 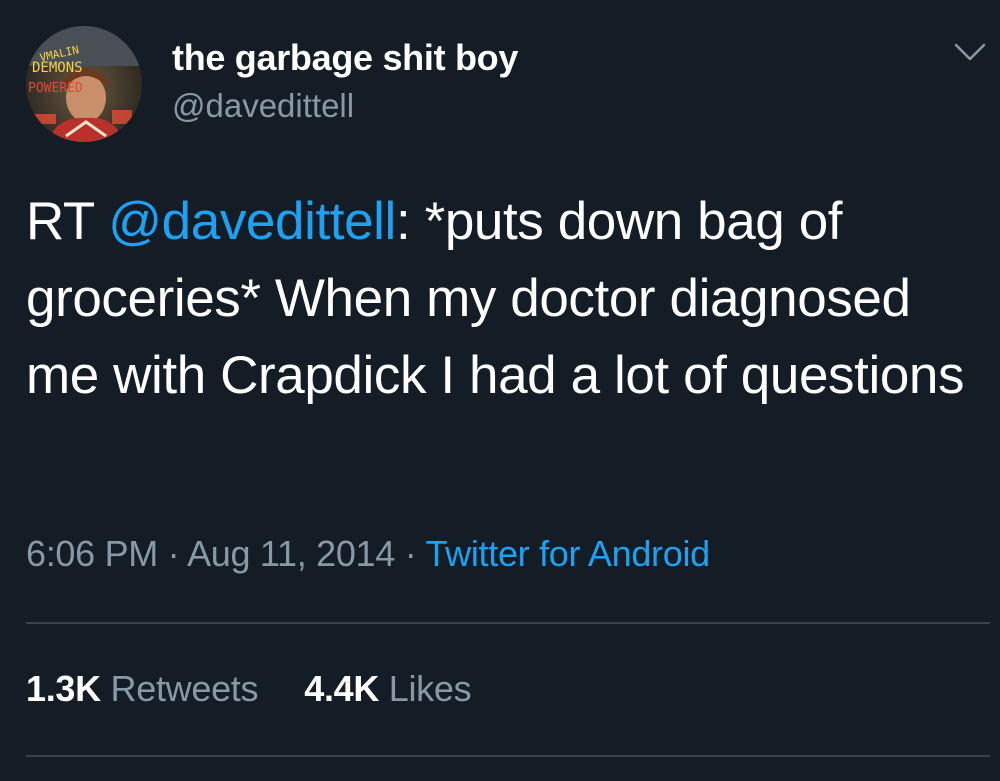 What do you see at coordinates (345, 58) in the screenshot?
I see `display-name: the garbage shit boy` at bounding box center [345, 58].